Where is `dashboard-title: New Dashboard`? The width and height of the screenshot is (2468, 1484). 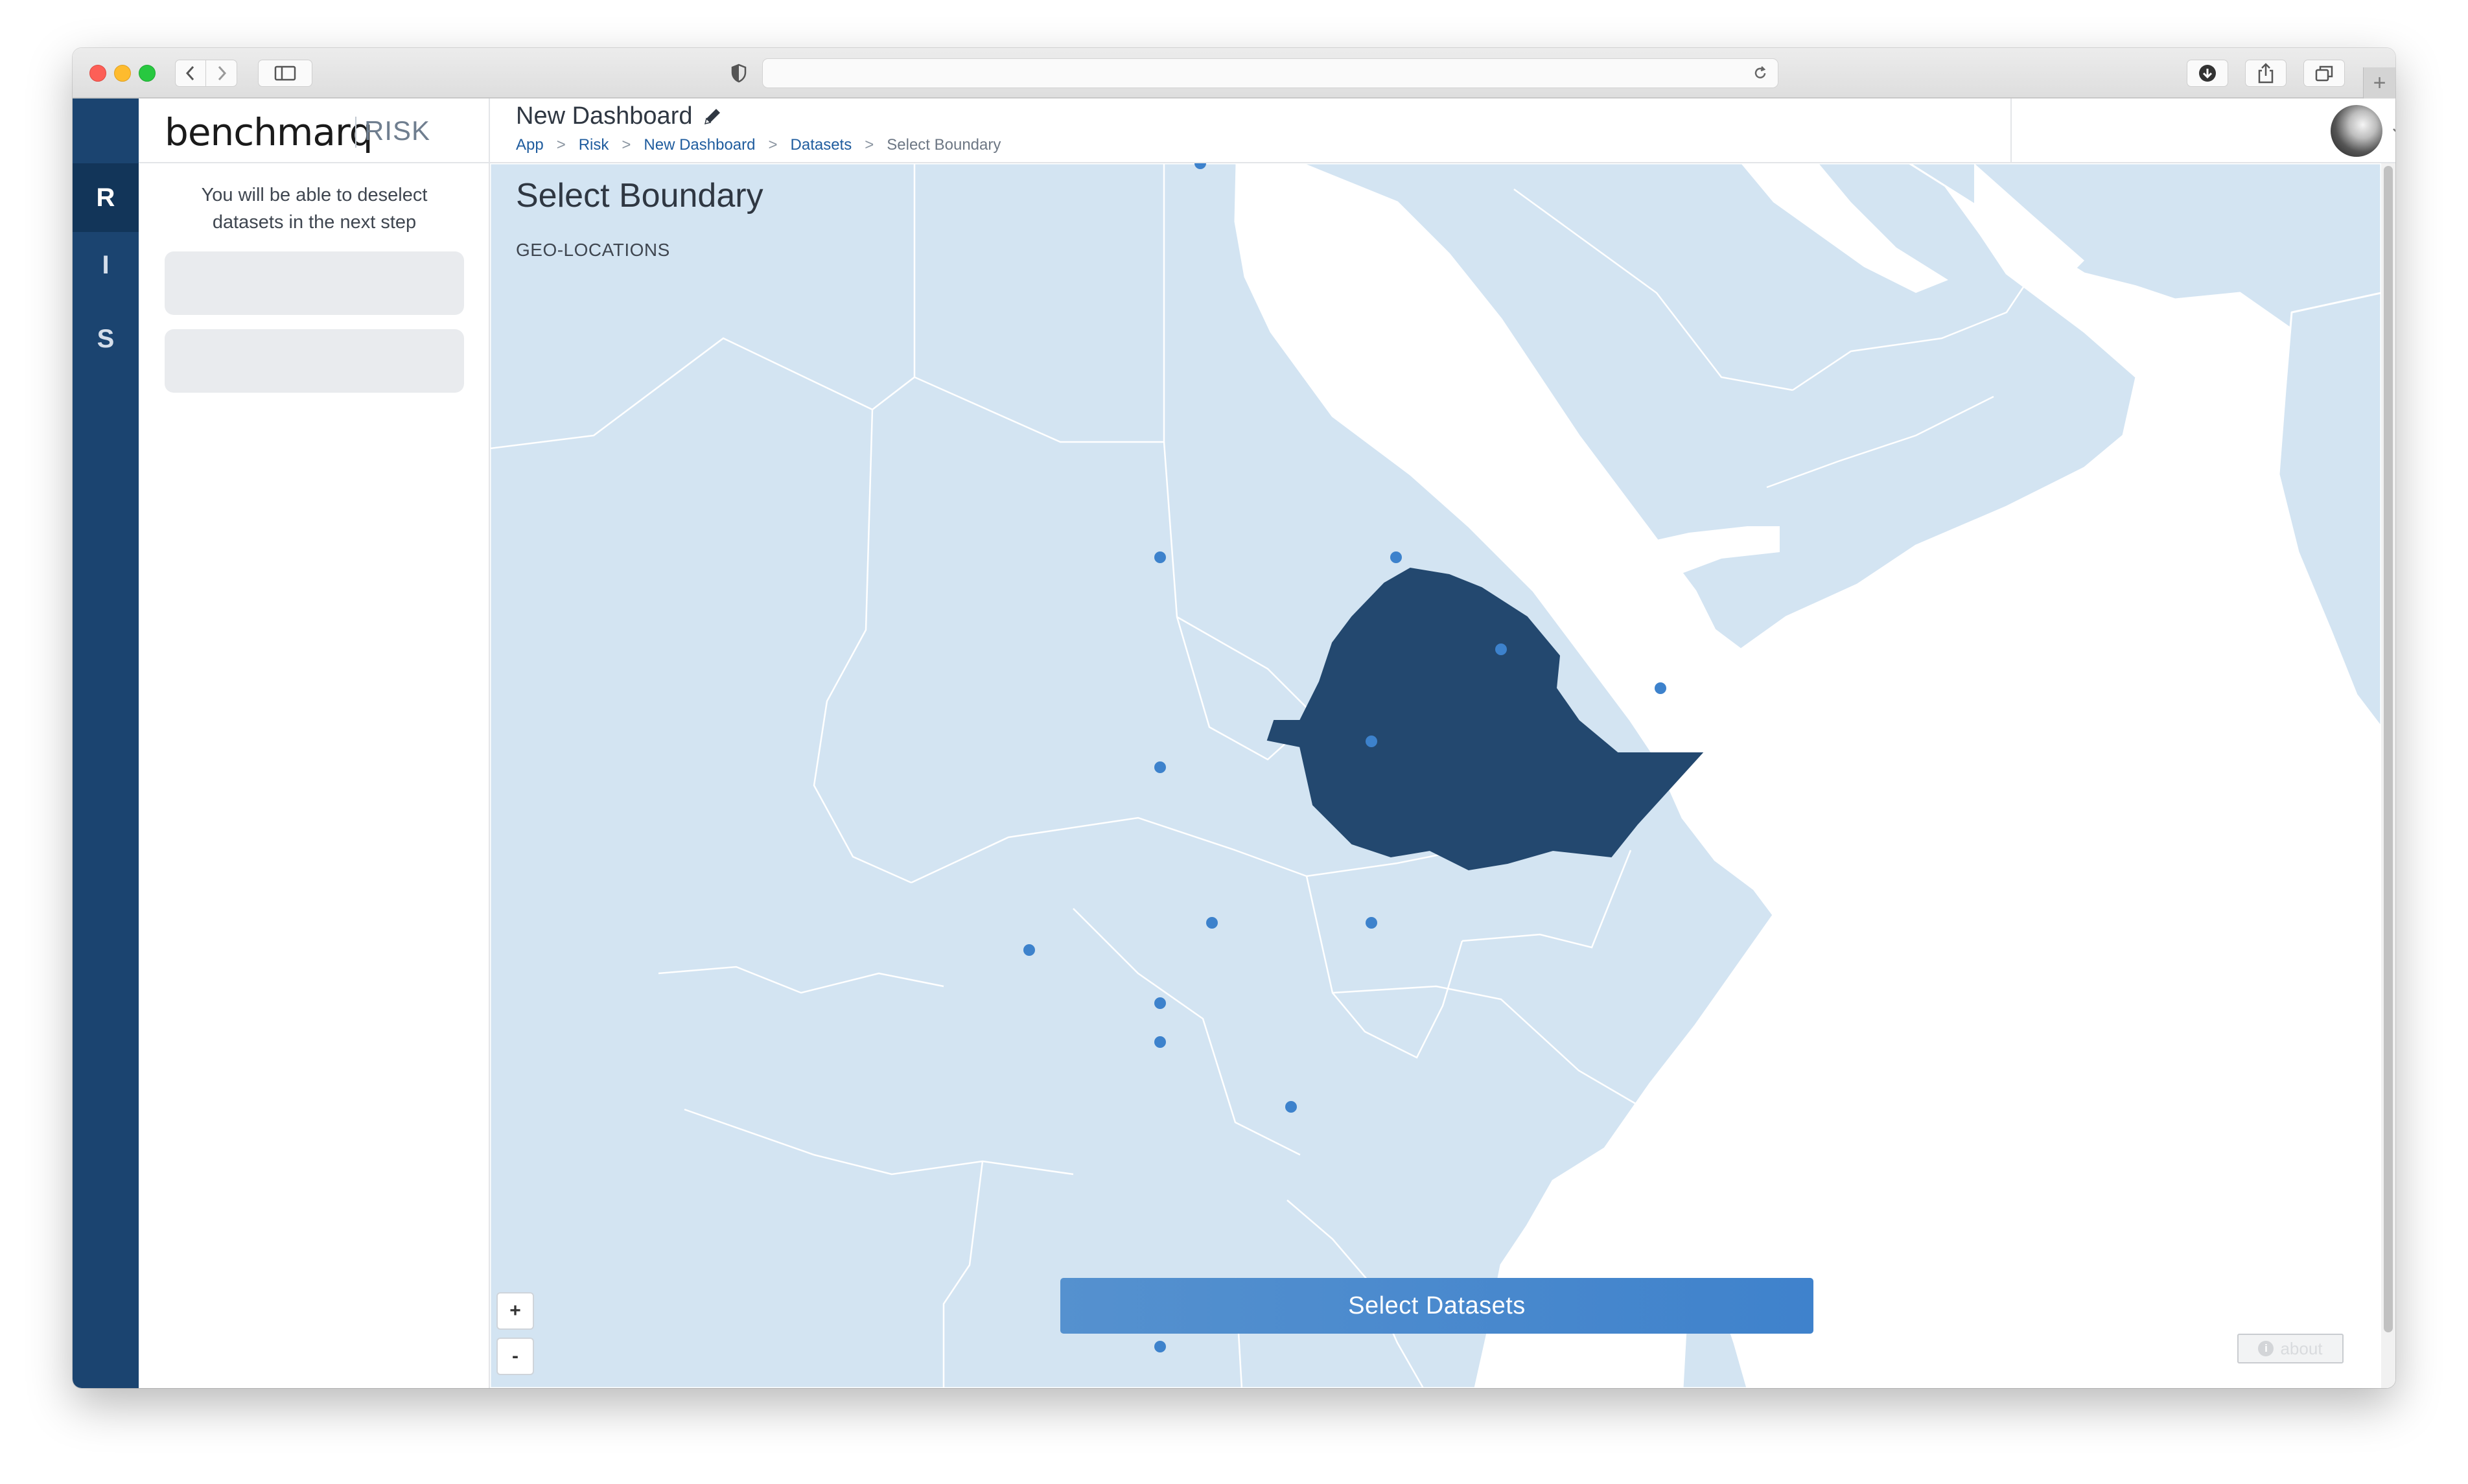 dashboard-title: New Dashboard is located at coordinates (619, 116).